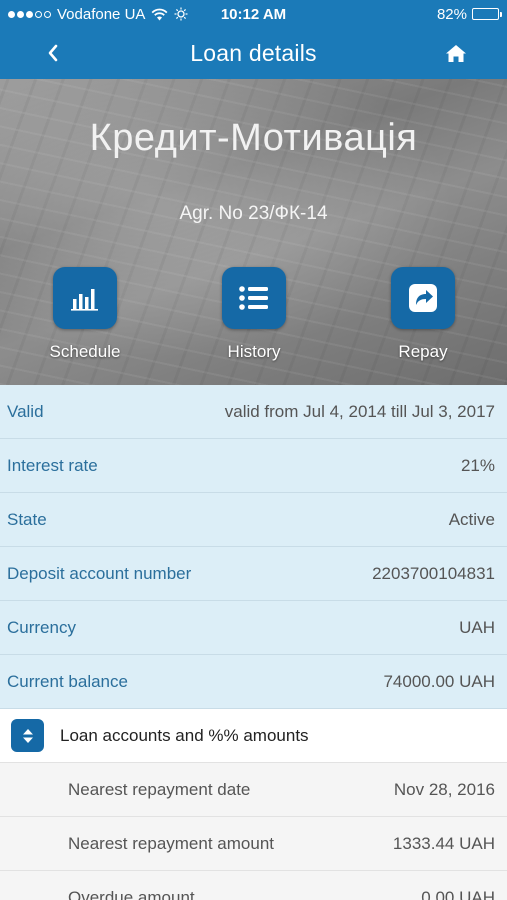 Image resolution: width=507 pixels, height=900 pixels. Describe the element at coordinates (253, 628) in the screenshot. I see `detail-row-currency: Currency UAH` at that location.